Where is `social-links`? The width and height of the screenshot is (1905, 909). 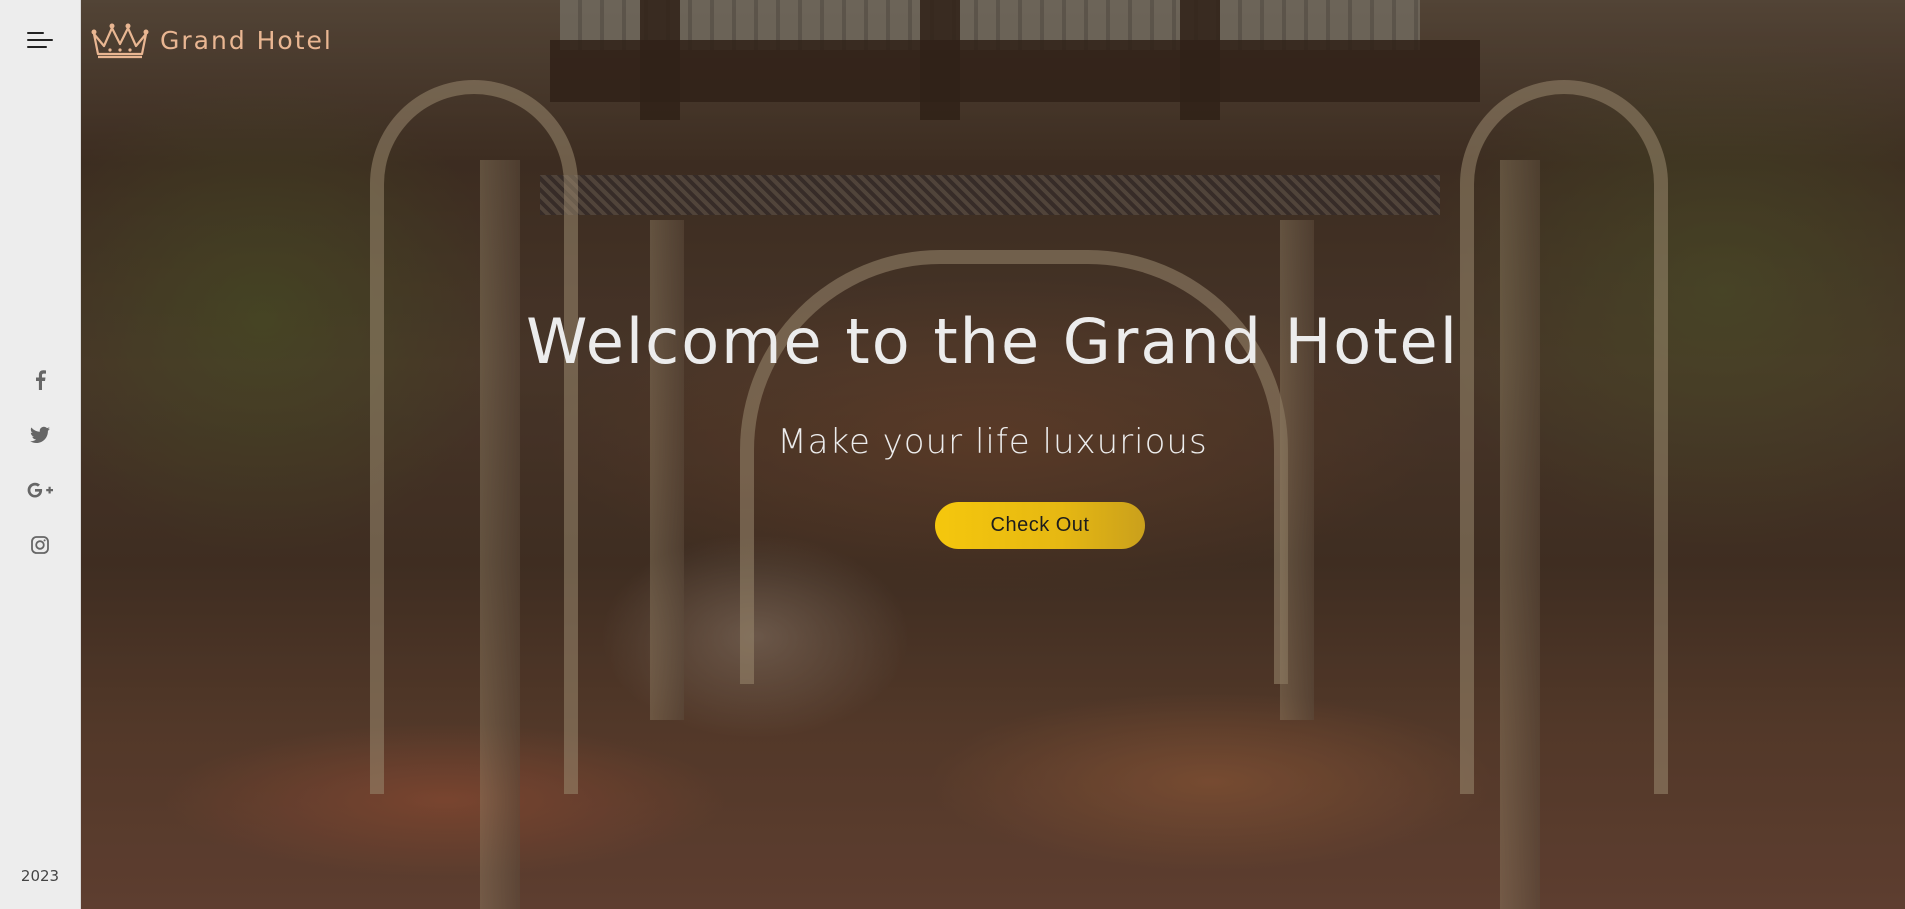
social-links is located at coordinates (40, 462).